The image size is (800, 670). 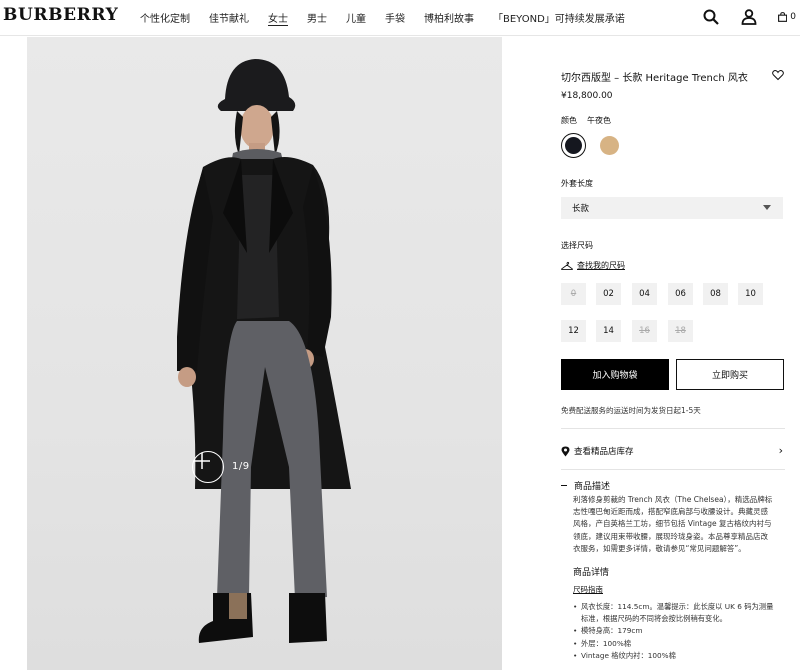 What do you see at coordinates (767, 207) in the screenshot?
I see `chevron-down-icon` at bounding box center [767, 207].